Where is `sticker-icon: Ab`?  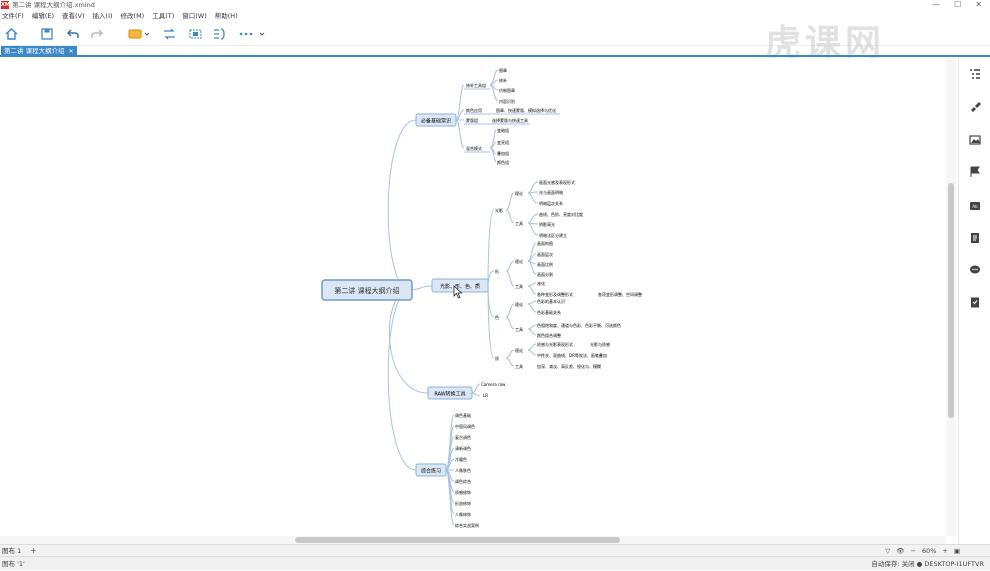 sticker-icon: Ab is located at coordinates (975, 206).